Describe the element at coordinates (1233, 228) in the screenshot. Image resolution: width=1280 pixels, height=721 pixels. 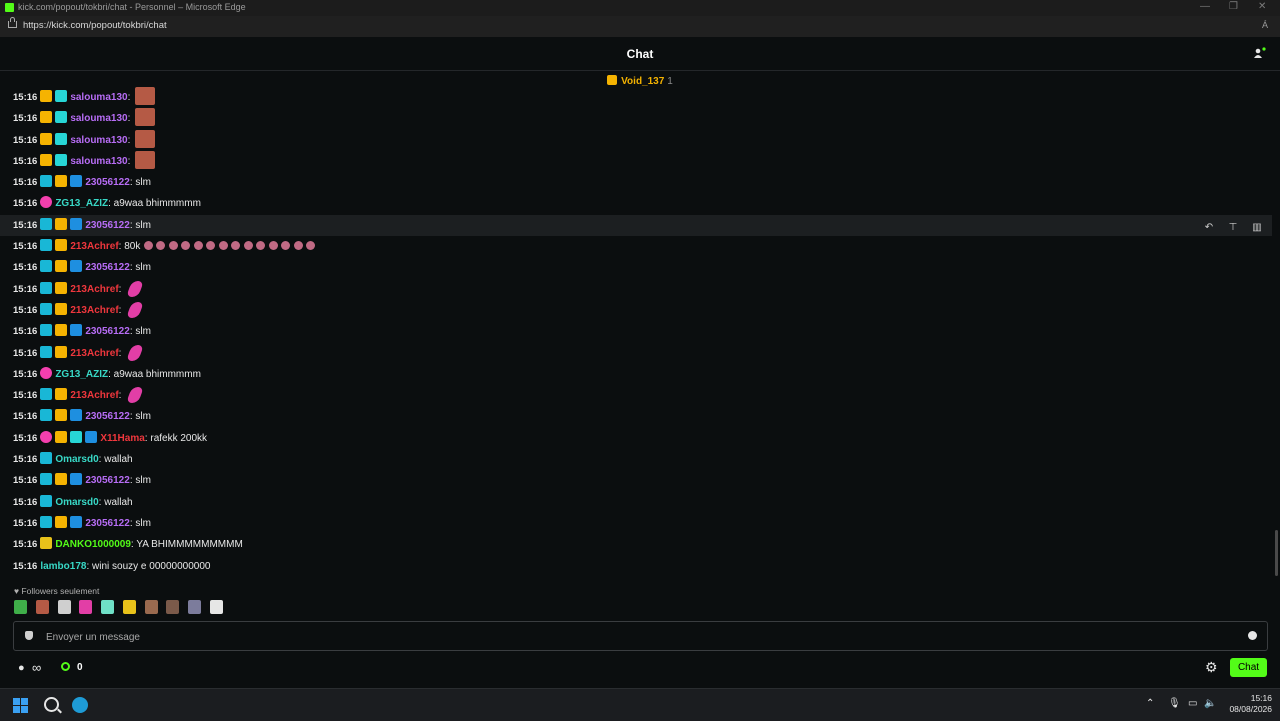
I see `pin-icon: ⊤` at that location.